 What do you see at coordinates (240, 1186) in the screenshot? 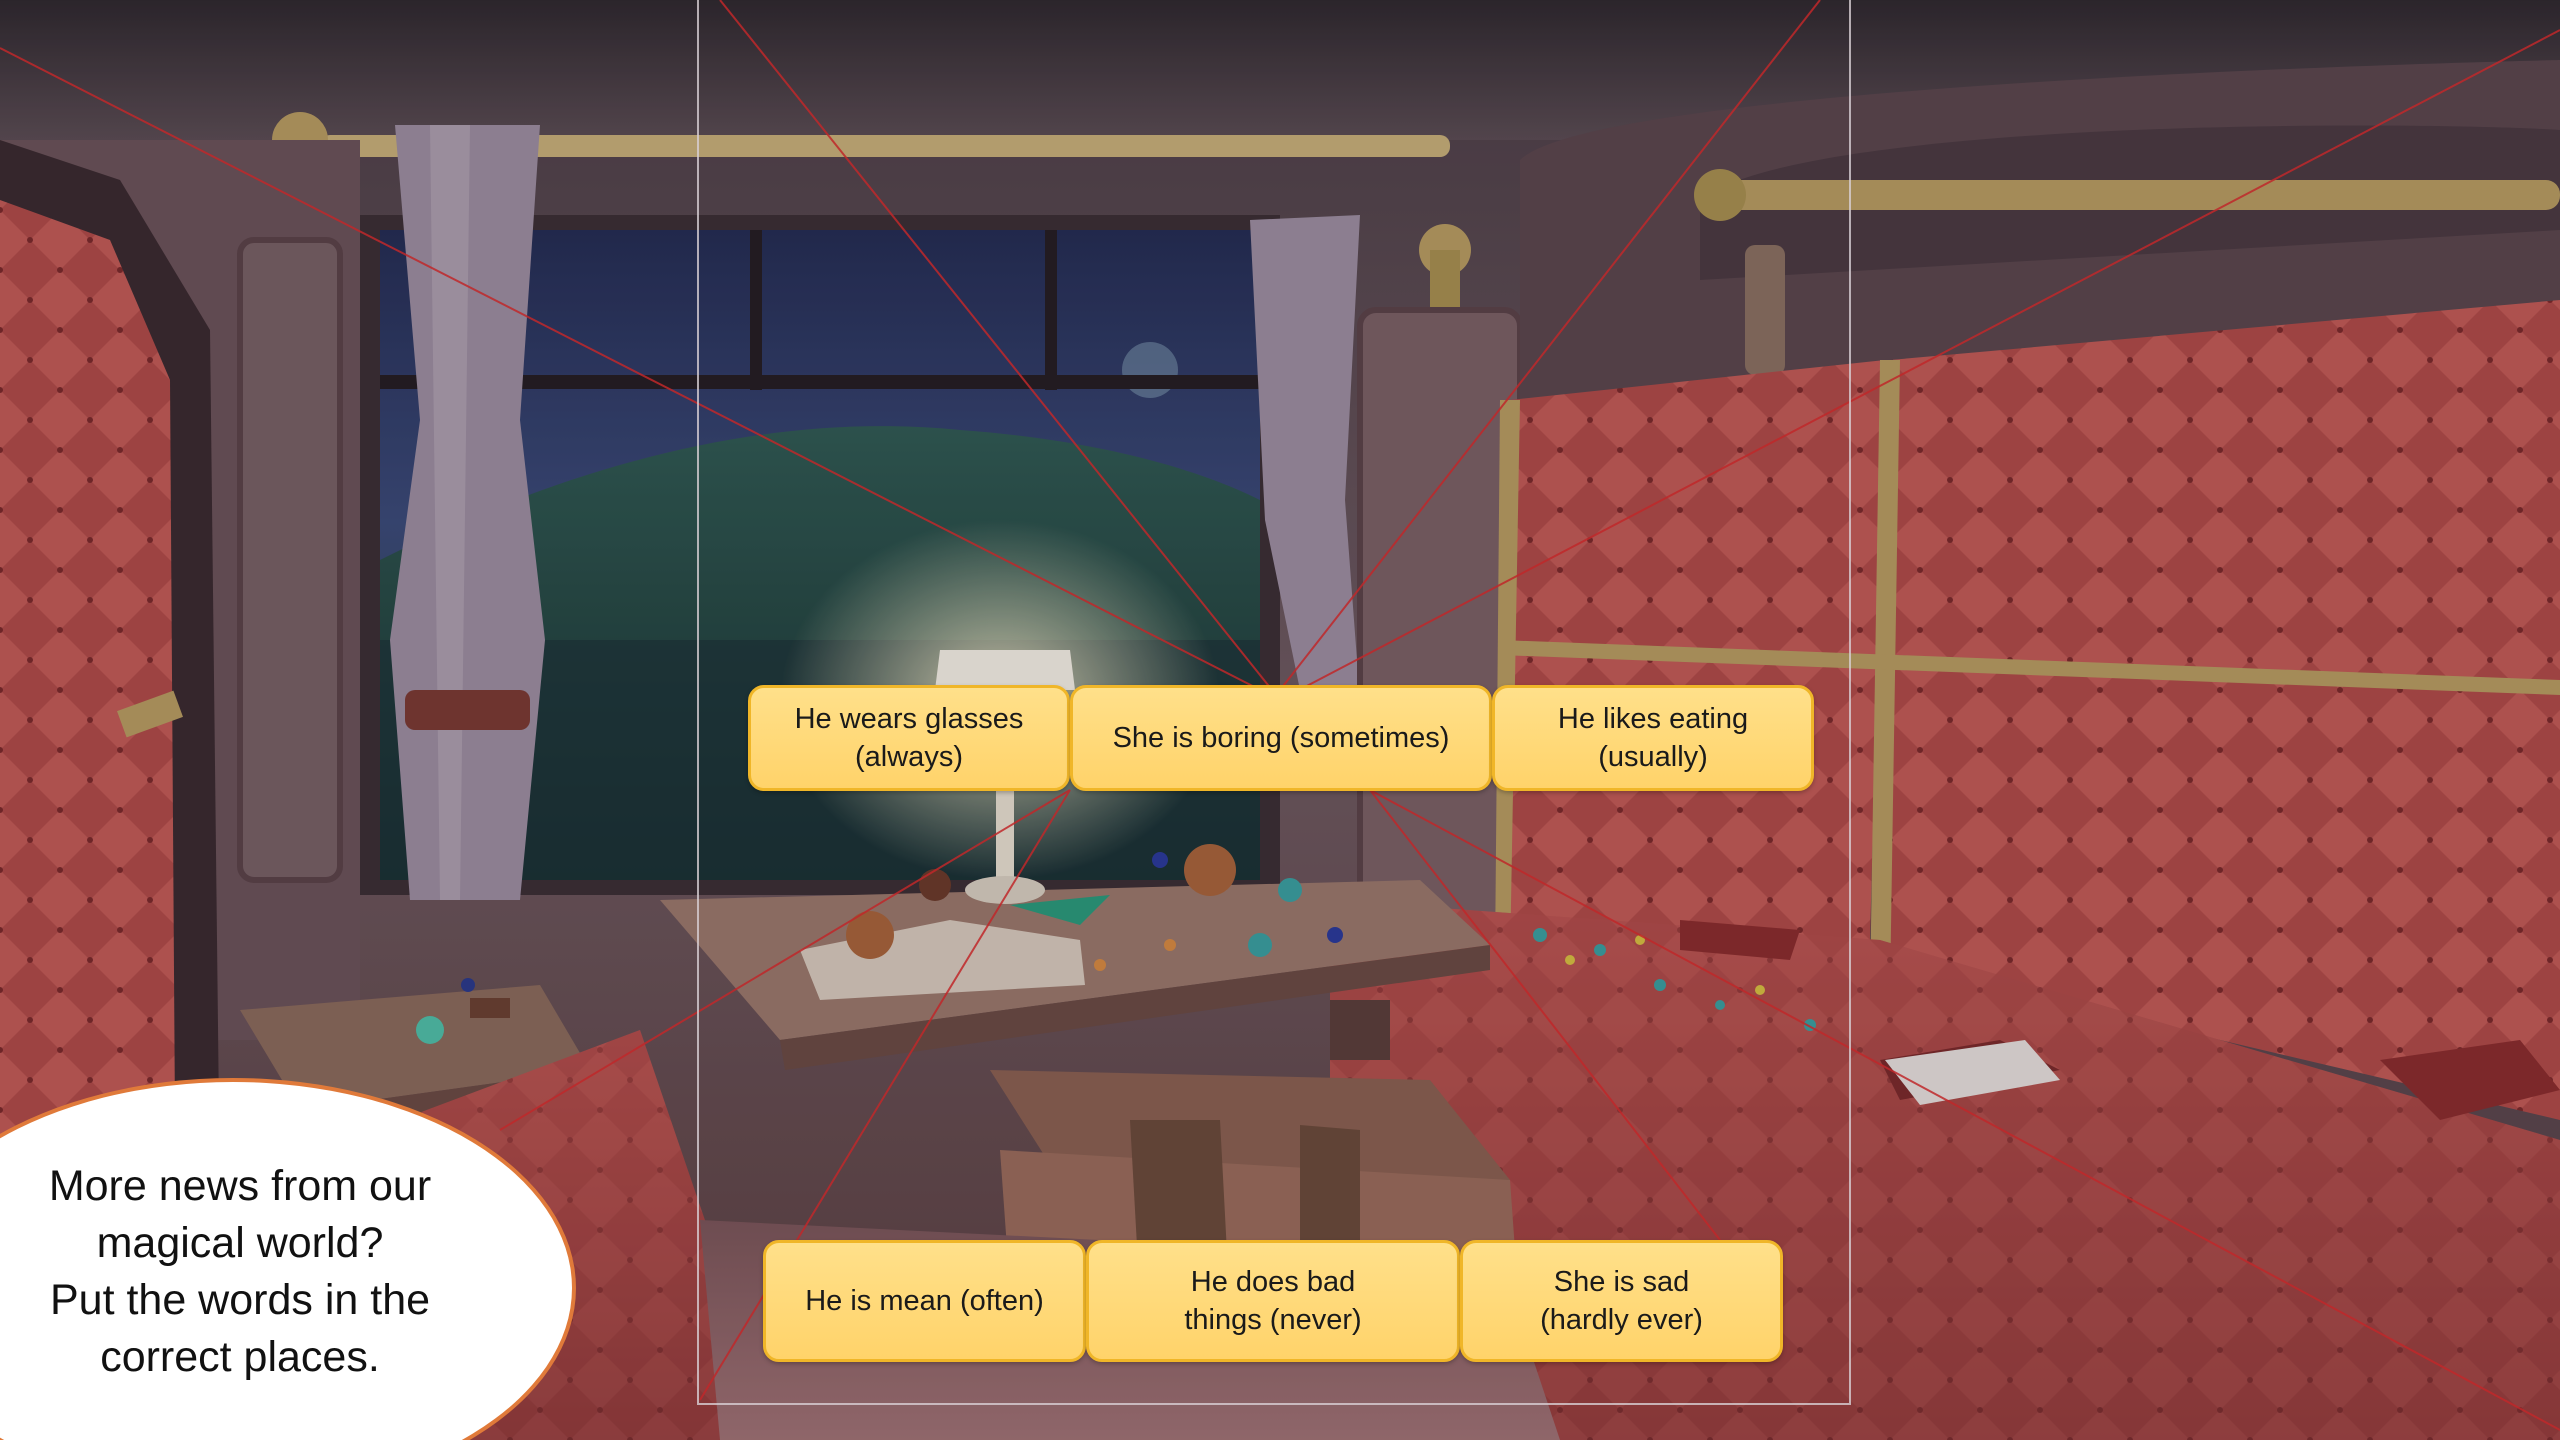
I see `instruction-line-1: More news from our` at bounding box center [240, 1186].